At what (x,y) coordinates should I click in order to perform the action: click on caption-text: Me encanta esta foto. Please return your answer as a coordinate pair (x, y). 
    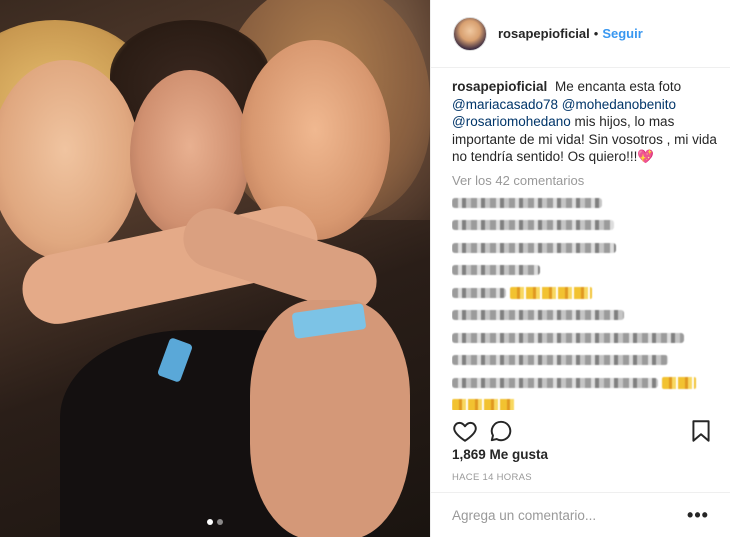
    Looking at the image, I should click on (618, 86).